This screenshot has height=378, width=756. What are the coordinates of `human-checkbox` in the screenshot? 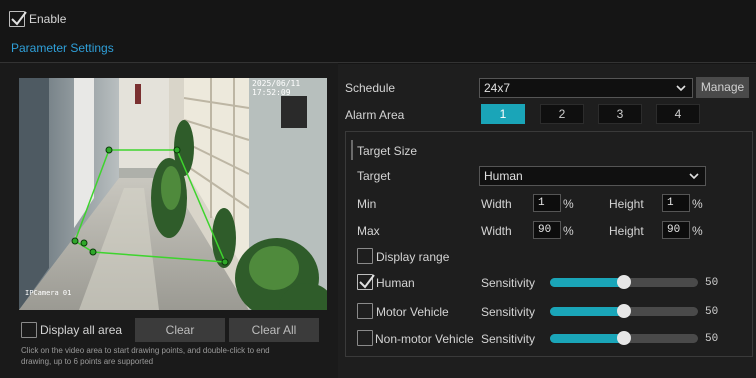 It's located at (366, 282).